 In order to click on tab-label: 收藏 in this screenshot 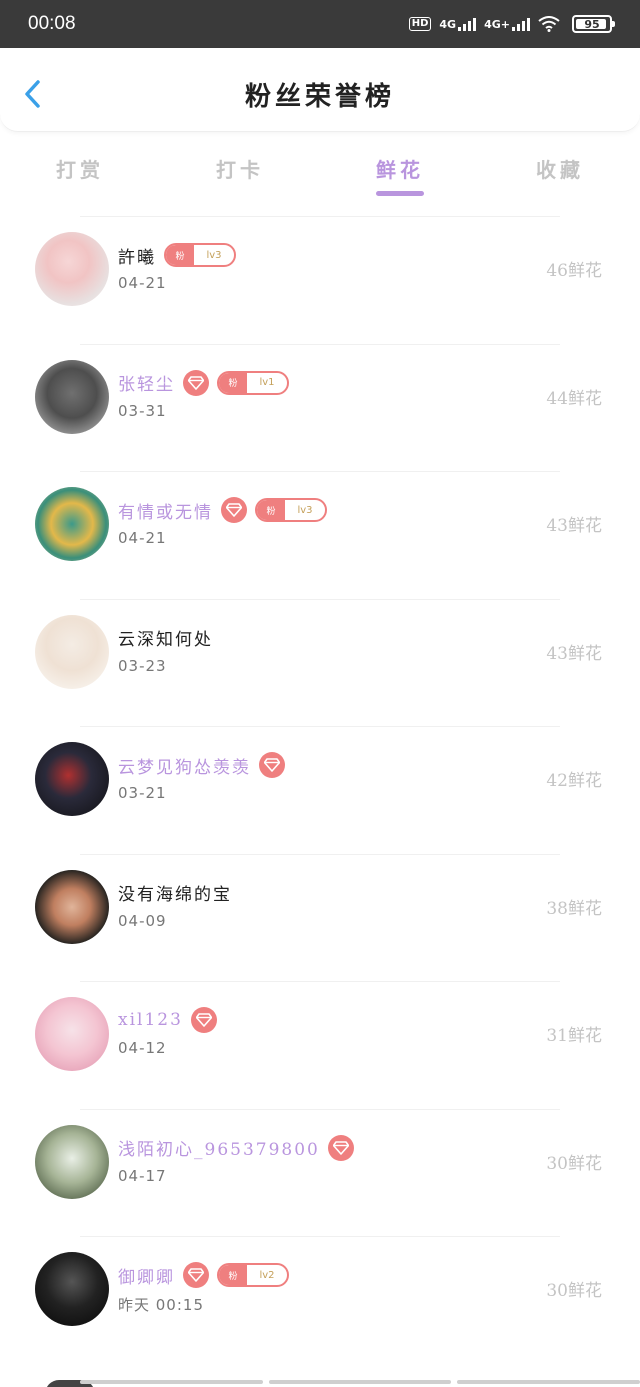, I will do `click(560, 170)`.